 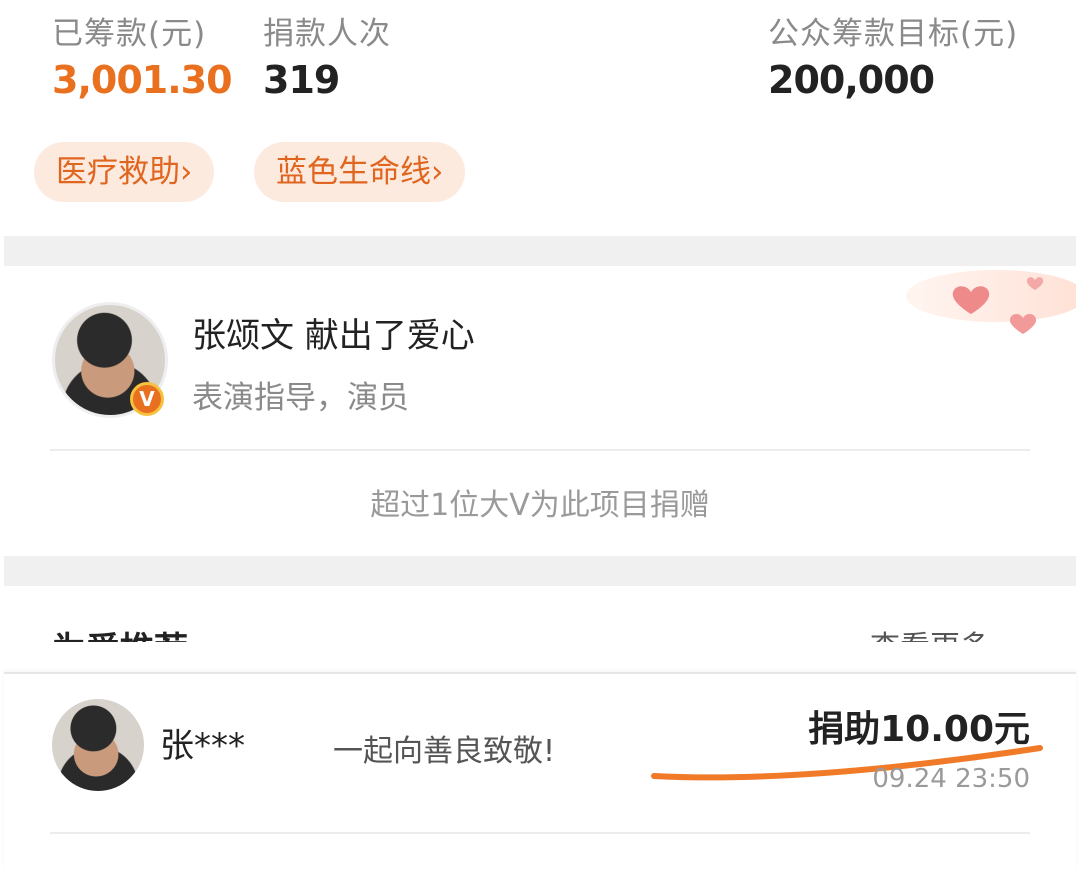 I want to click on celebrity-name: 张颂文, so click(x=243, y=336).